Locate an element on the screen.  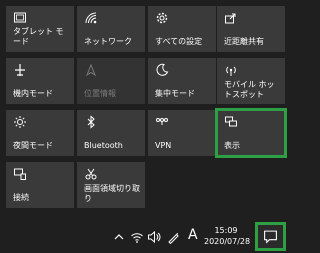
action-center-button is located at coordinates (270, 236).